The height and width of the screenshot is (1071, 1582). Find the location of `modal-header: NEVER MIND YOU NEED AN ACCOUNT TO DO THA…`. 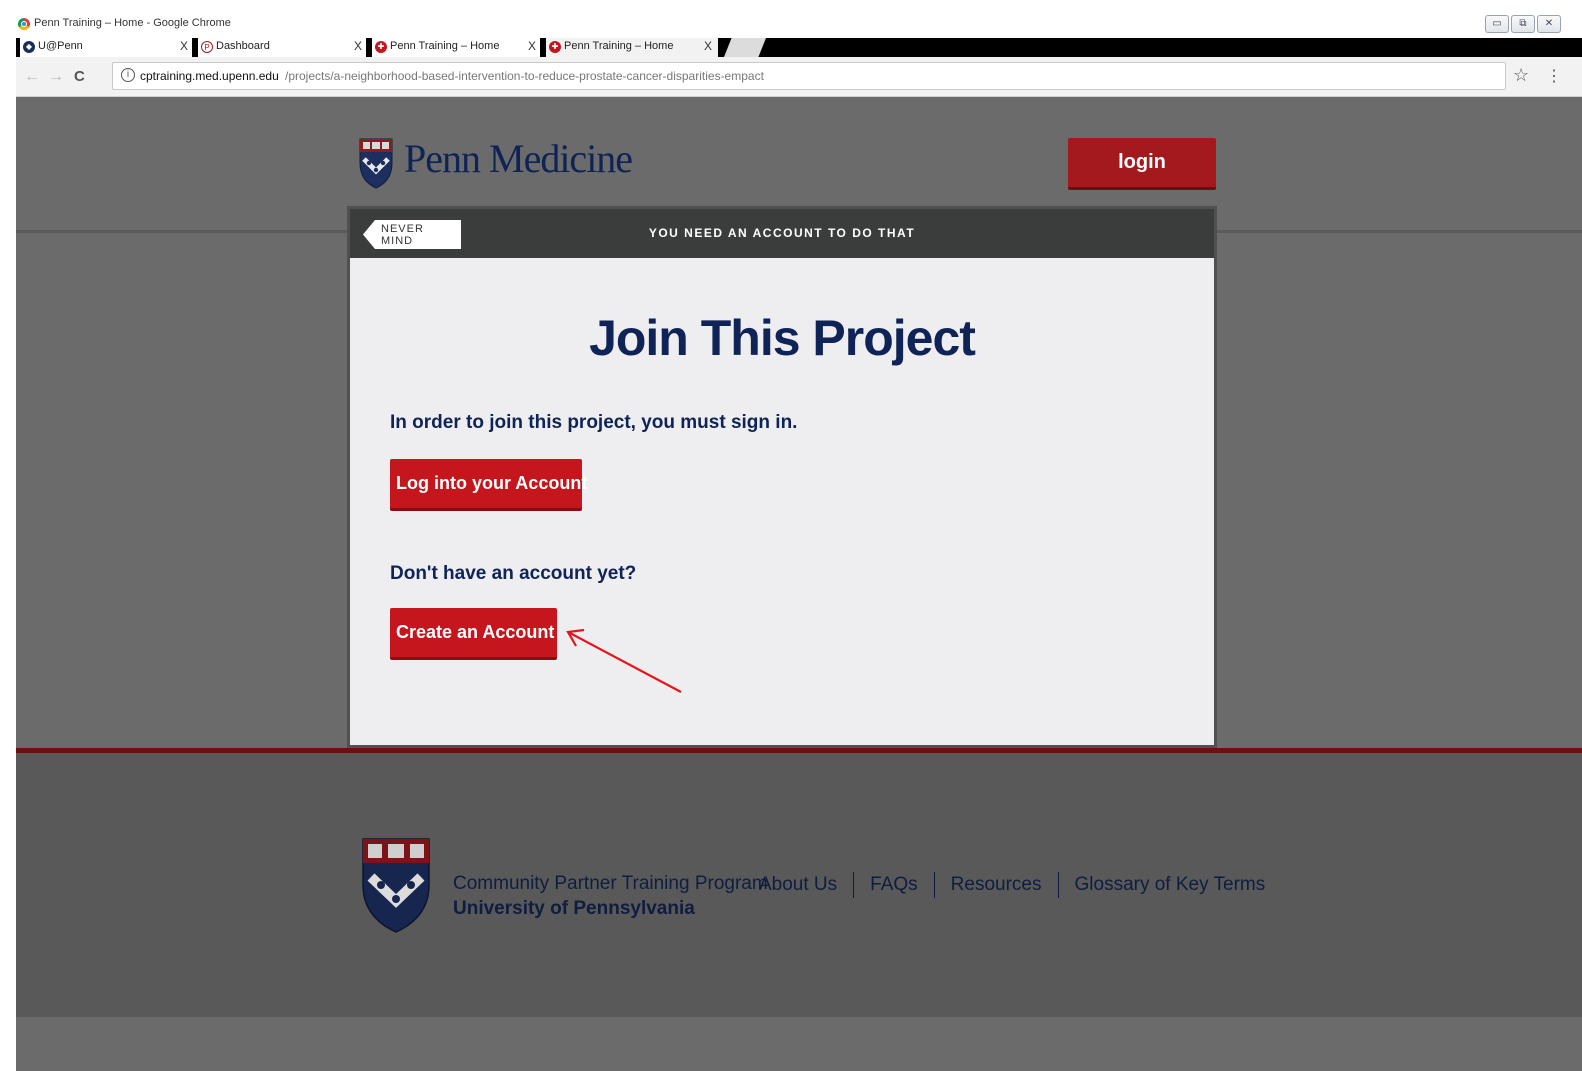

modal-header: NEVER MIND YOU NEED AN ACCOUNT TO DO THA… is located at coordinates (782, 233).